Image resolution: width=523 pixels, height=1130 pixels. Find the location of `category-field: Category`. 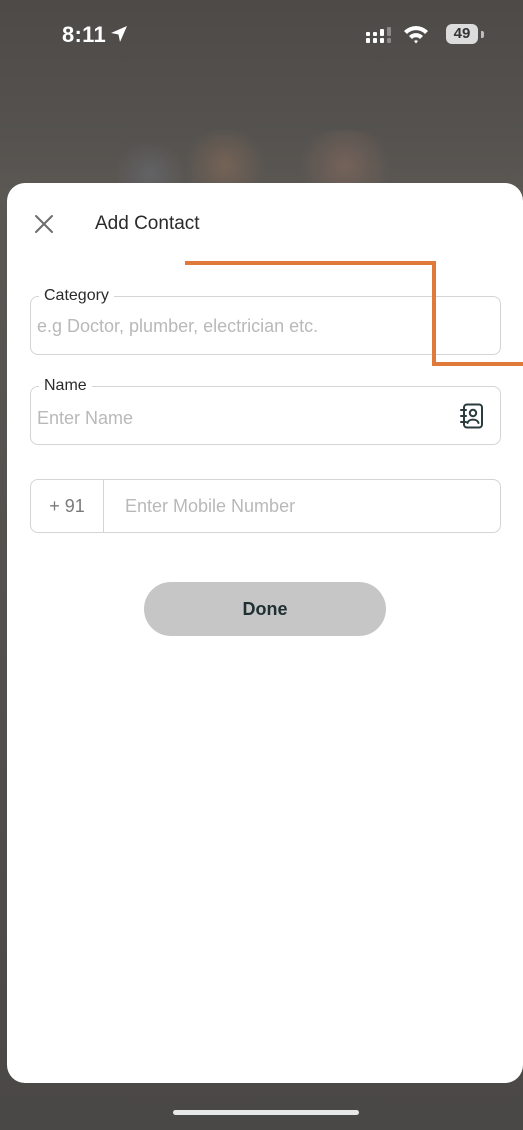

category-field: Category is located at coordinates (265, 320).